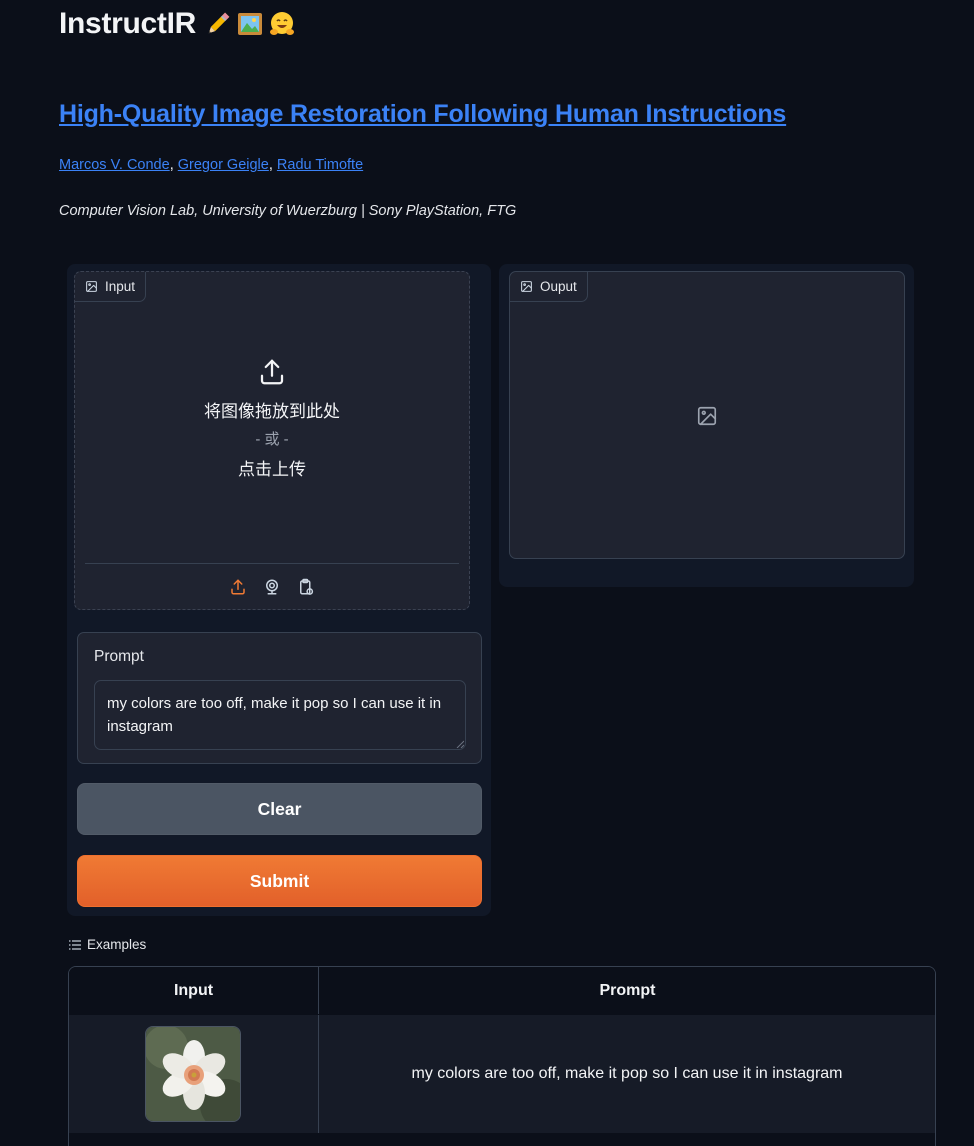 Image resolution: width=974 pixels, height=1146 pixels. I want to click on hugging-face-emoji-icon, so click(282, 23).